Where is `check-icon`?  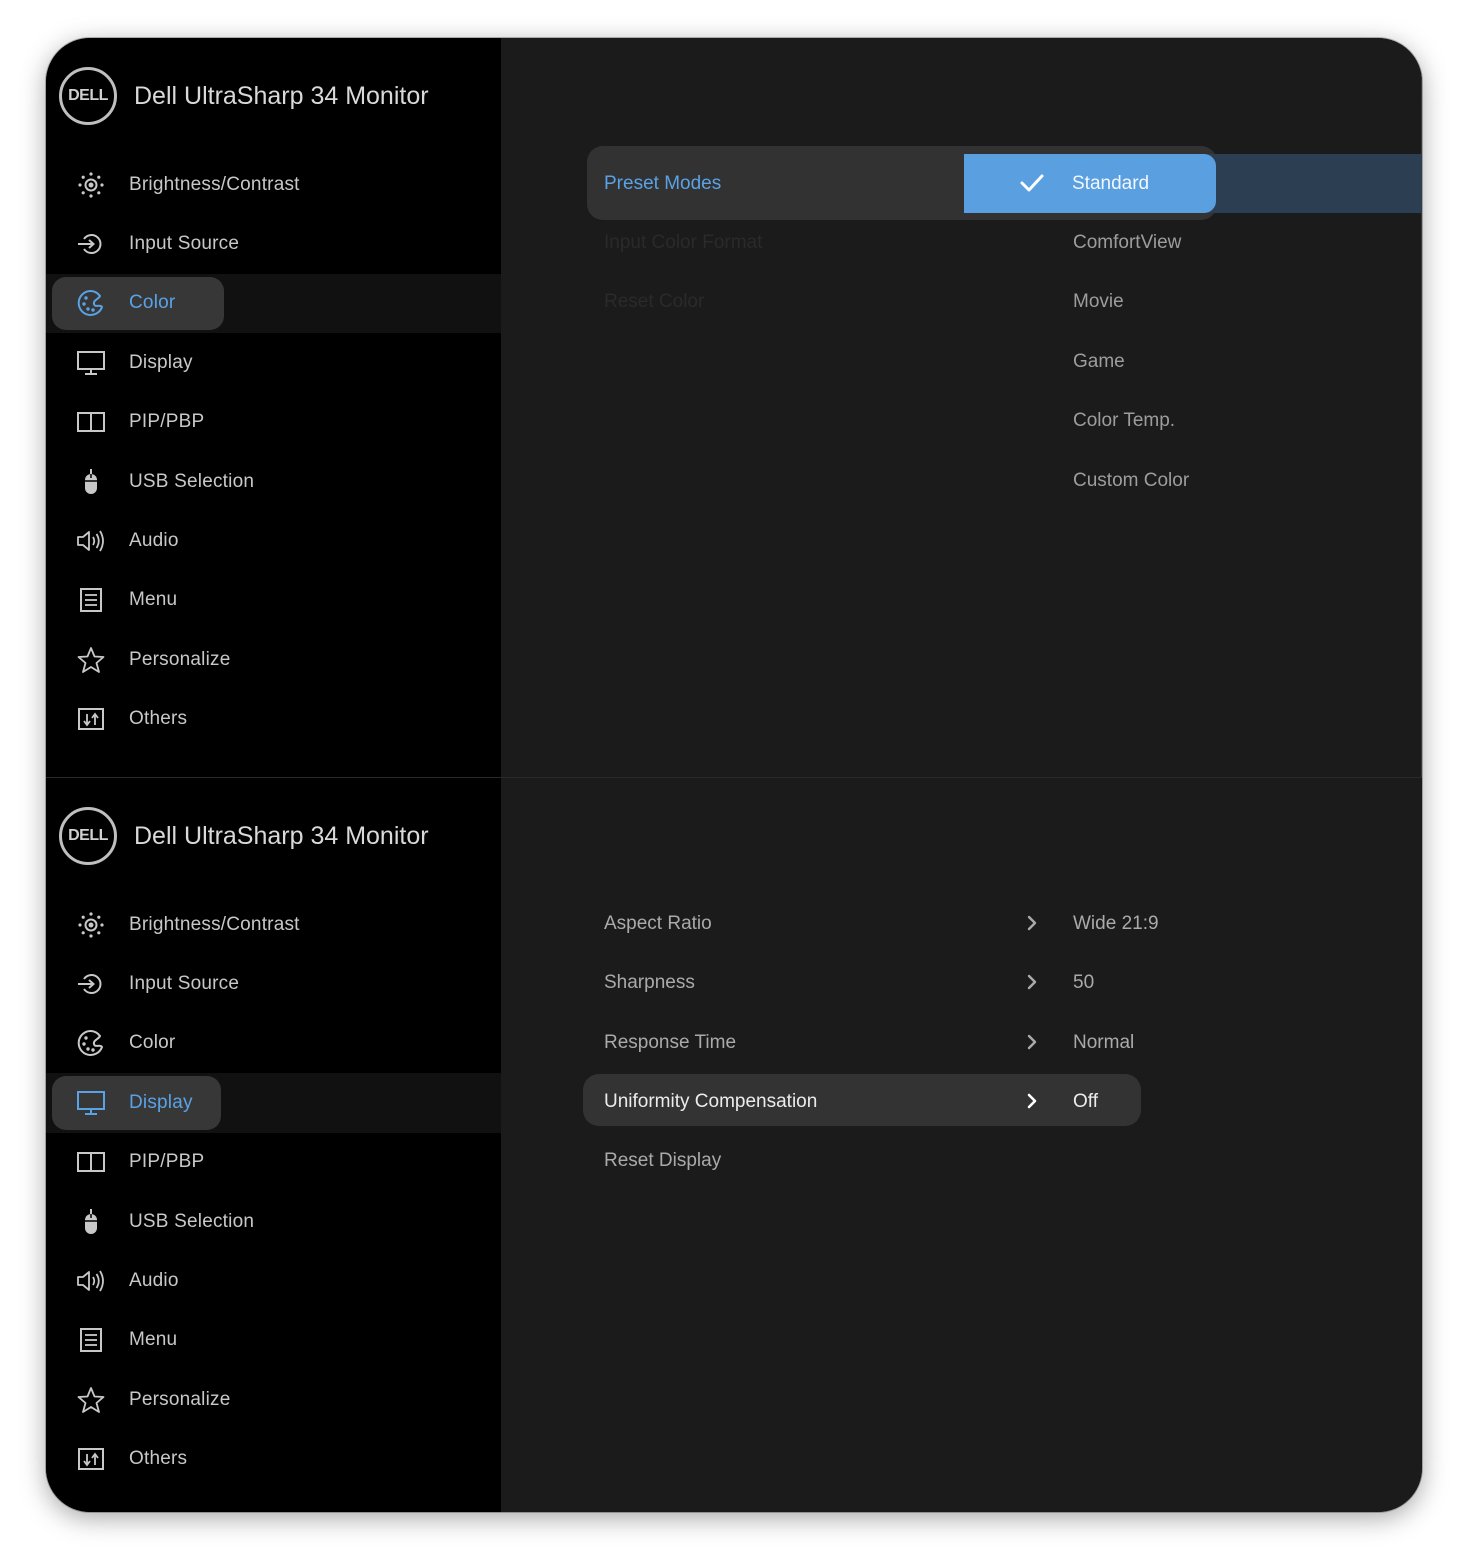
check-icon is located at coordinates (1032, 183).